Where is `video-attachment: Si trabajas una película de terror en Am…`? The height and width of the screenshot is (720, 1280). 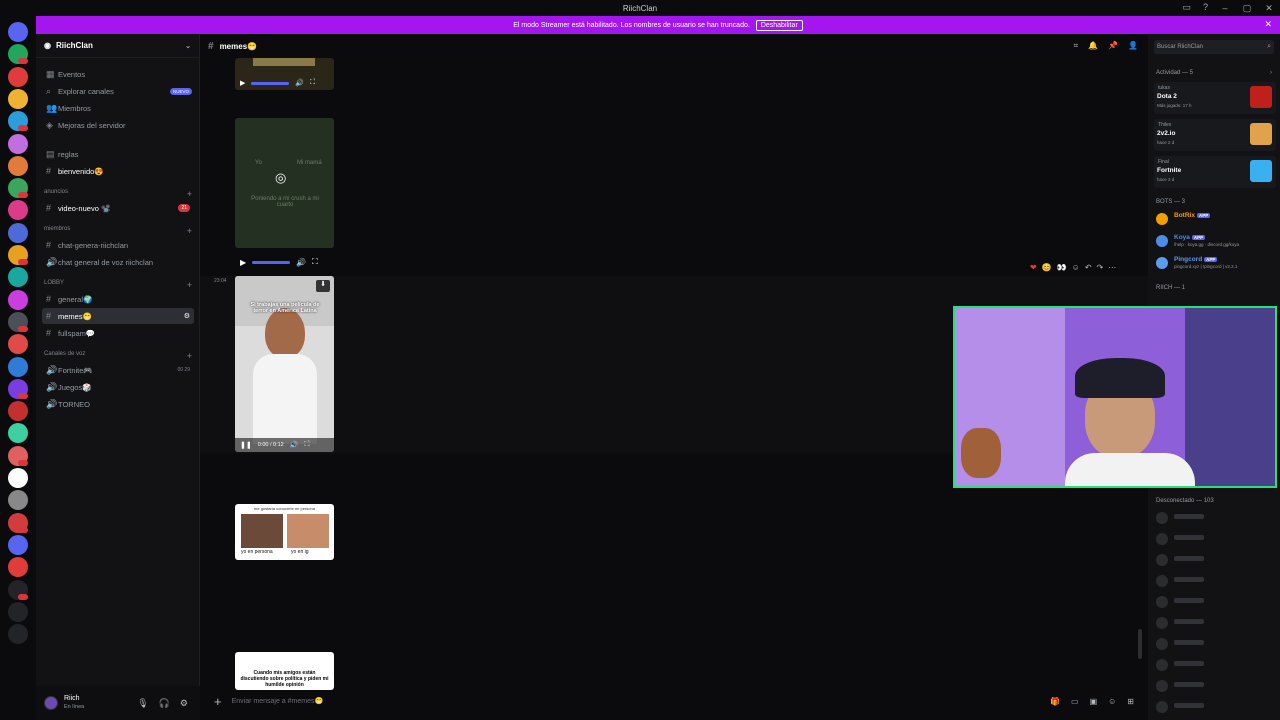 video-attachment: Si trabajas una película de terror en Am… is located at coordinates (284, 364).